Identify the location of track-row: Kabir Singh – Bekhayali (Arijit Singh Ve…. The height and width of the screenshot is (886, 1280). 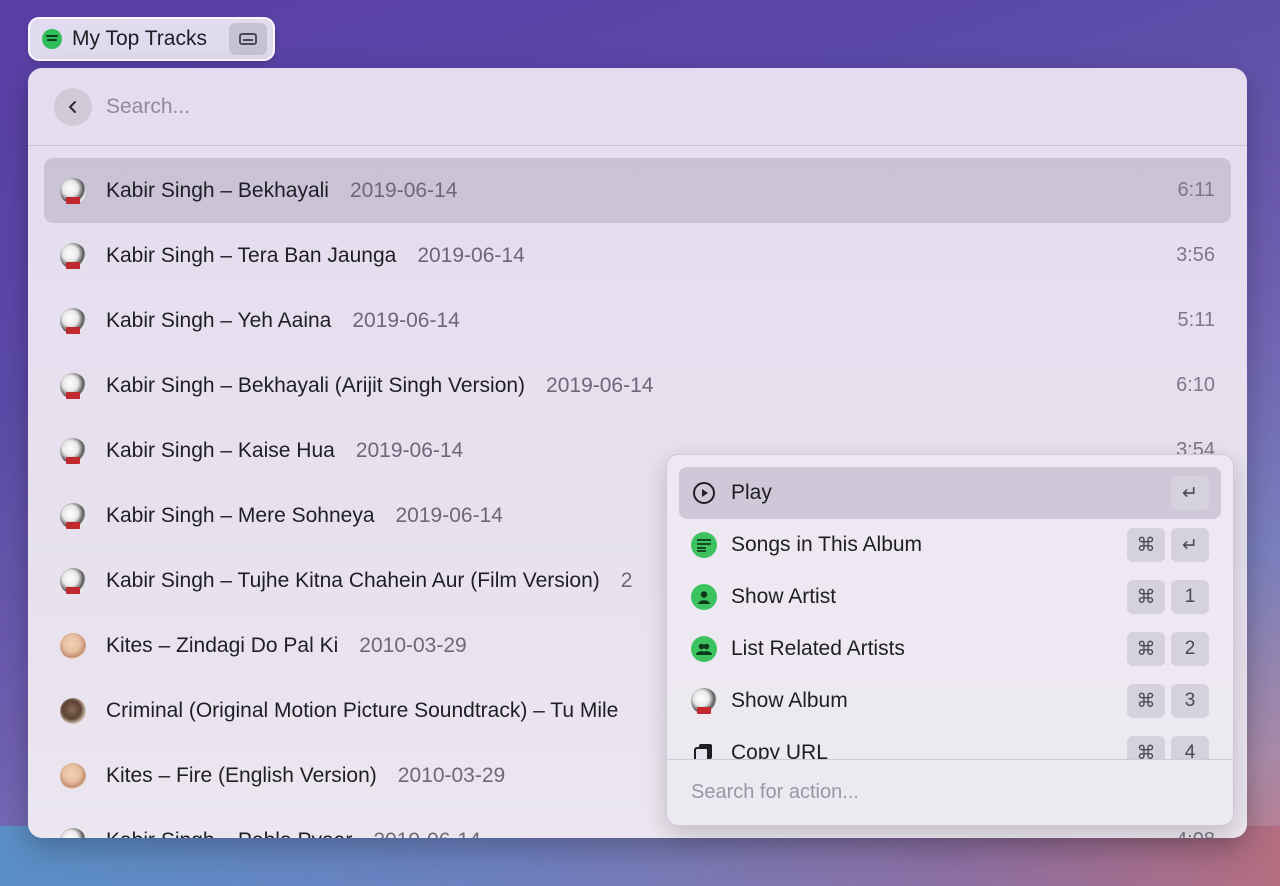
(637, 385).